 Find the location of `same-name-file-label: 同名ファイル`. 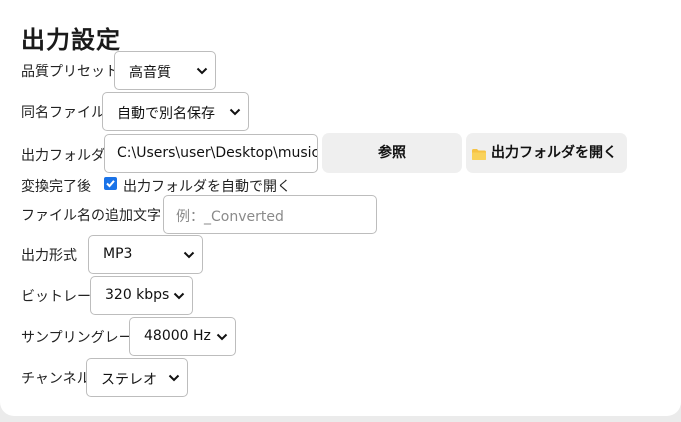

same-name-file-label: 同名ファイル is located at coordinates (63, 113).